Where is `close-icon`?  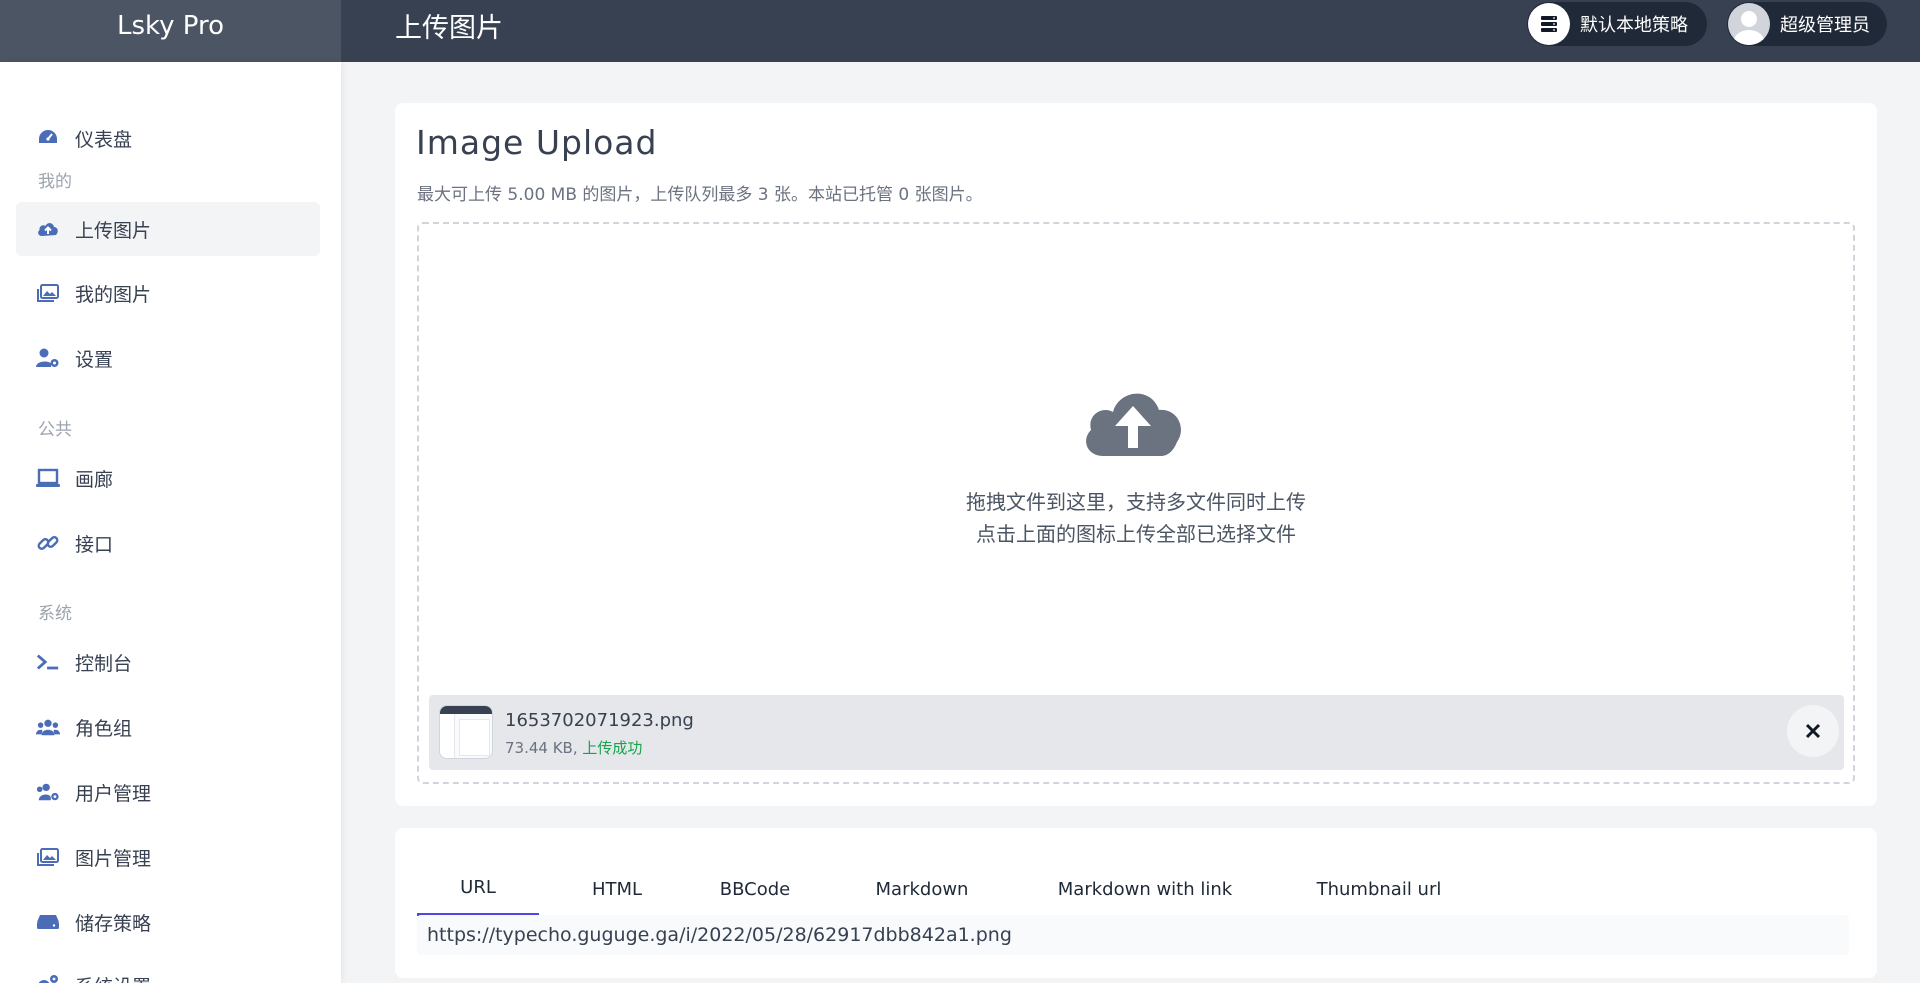
close-icon is located at coordinates (1813, 731).